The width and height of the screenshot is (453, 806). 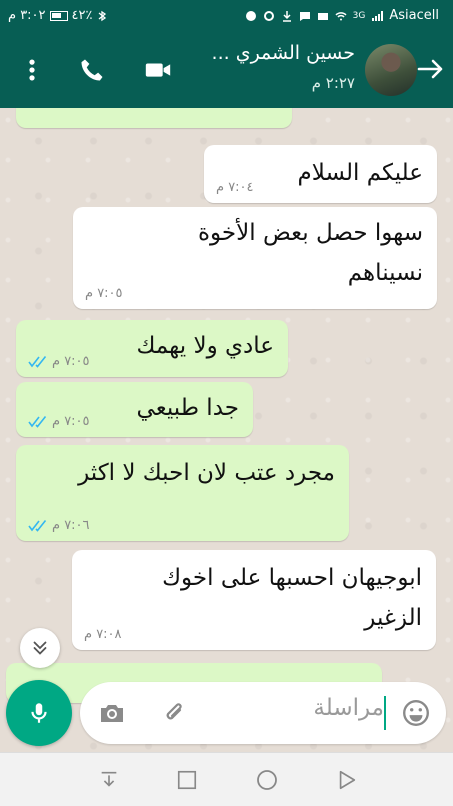 I want to click on scroll-to-bottom-button, so click(x=40, y=648).